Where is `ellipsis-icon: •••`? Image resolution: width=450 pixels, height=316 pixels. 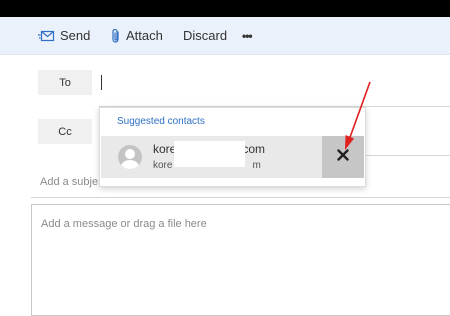 ellipsis-icon: ••• is located at coordinates (247, 35).